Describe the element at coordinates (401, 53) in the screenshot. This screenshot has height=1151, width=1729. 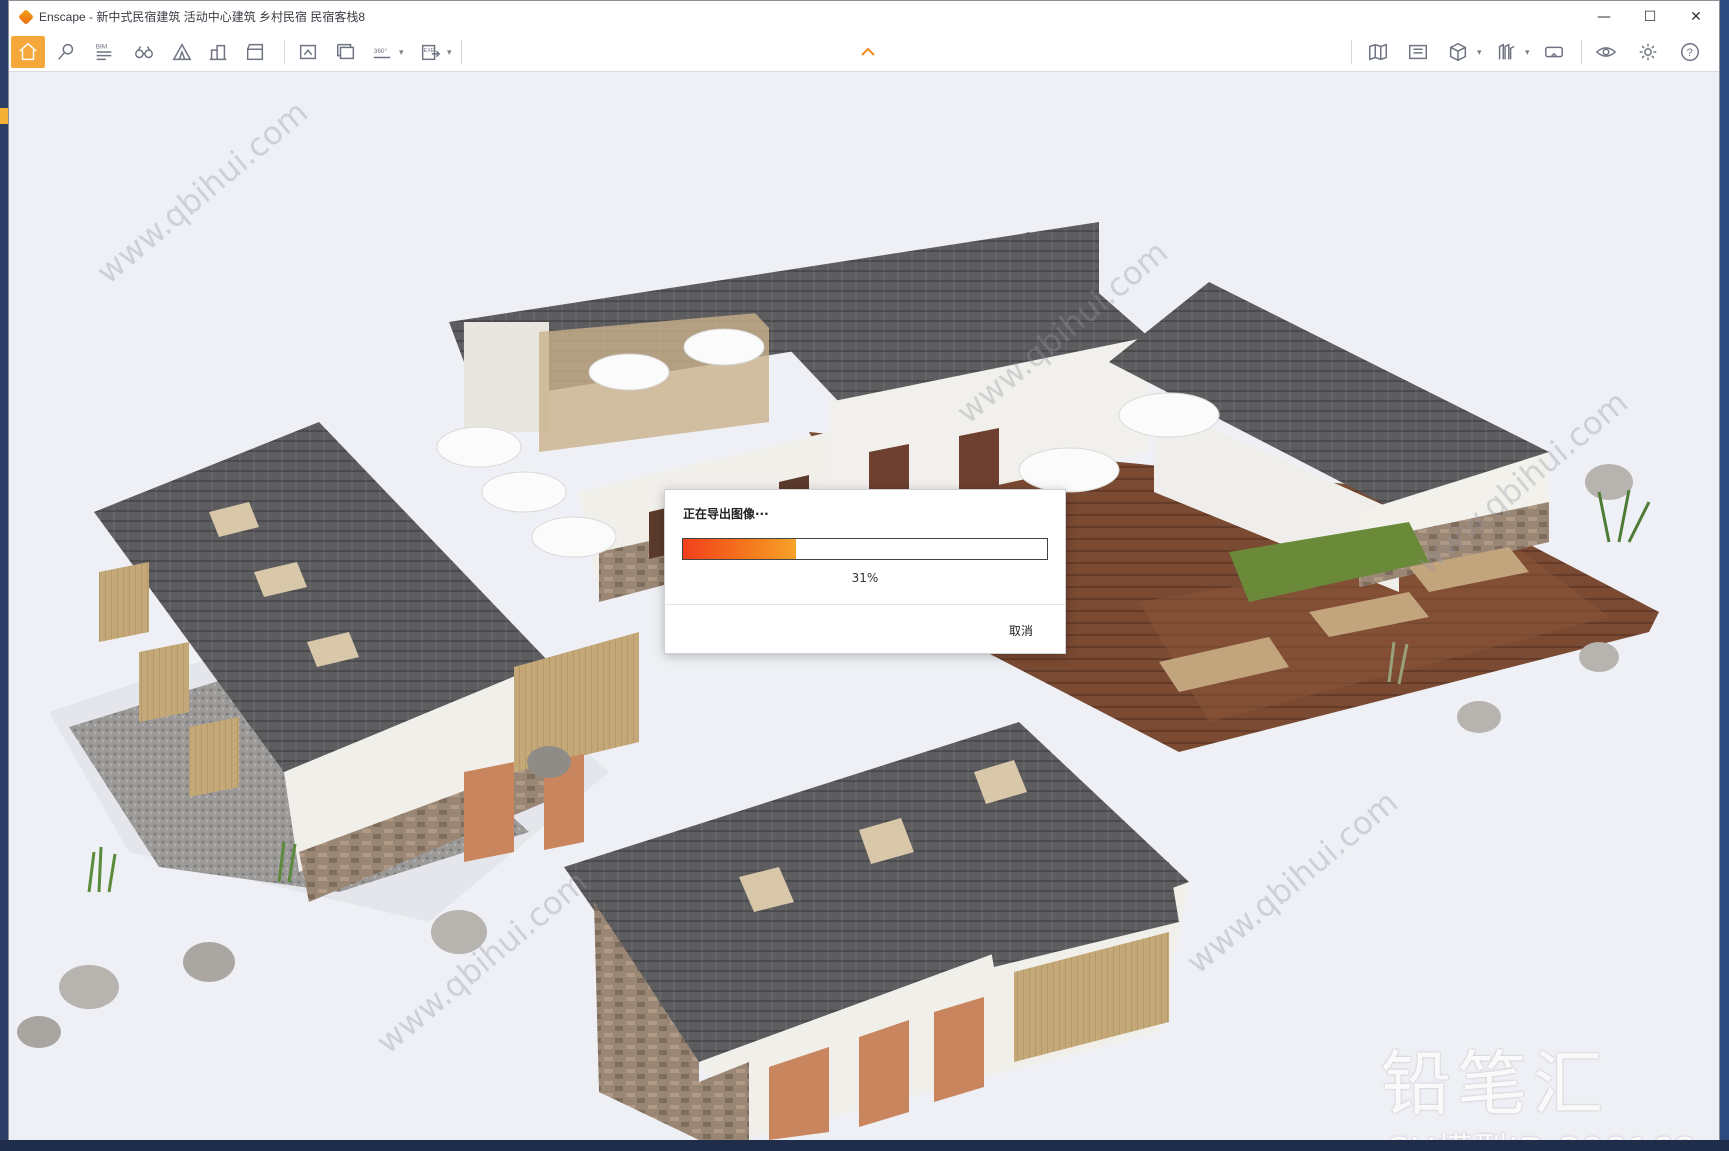
I see `panorama-dropdown-icon: ▾` at that location.